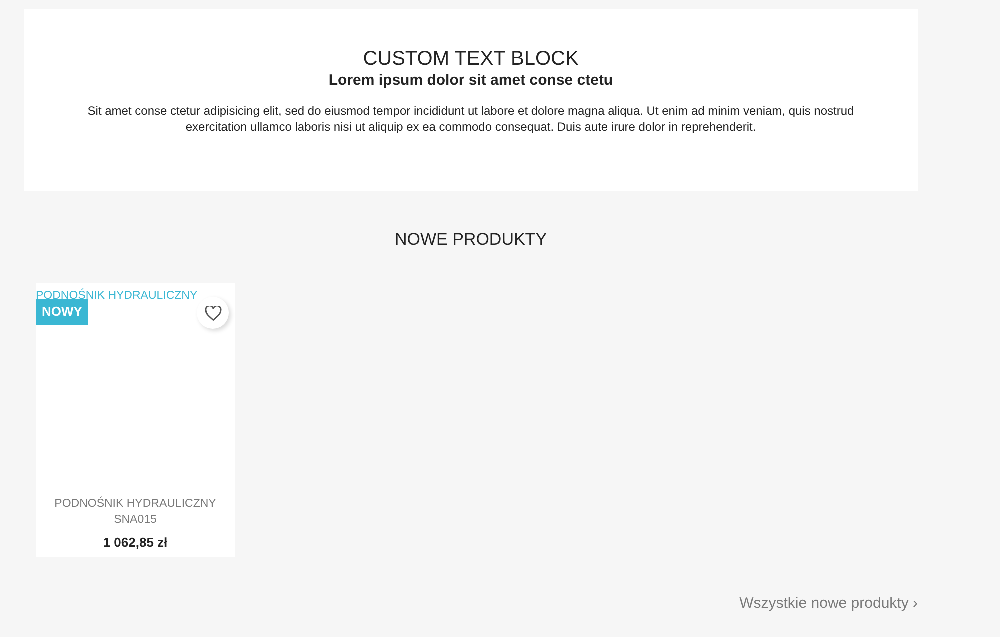 The width and height of the screenshot is (1000, 637). Describe the element at coordinates (471, 240) in the screenshot. I see `section-title: NOWE PRODUKTY` at that location.